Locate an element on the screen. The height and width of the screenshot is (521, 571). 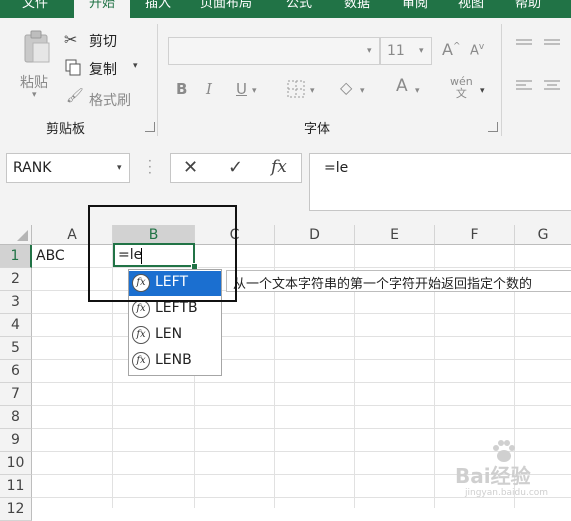
italic-icon: I is located at coordinates (209, 89).